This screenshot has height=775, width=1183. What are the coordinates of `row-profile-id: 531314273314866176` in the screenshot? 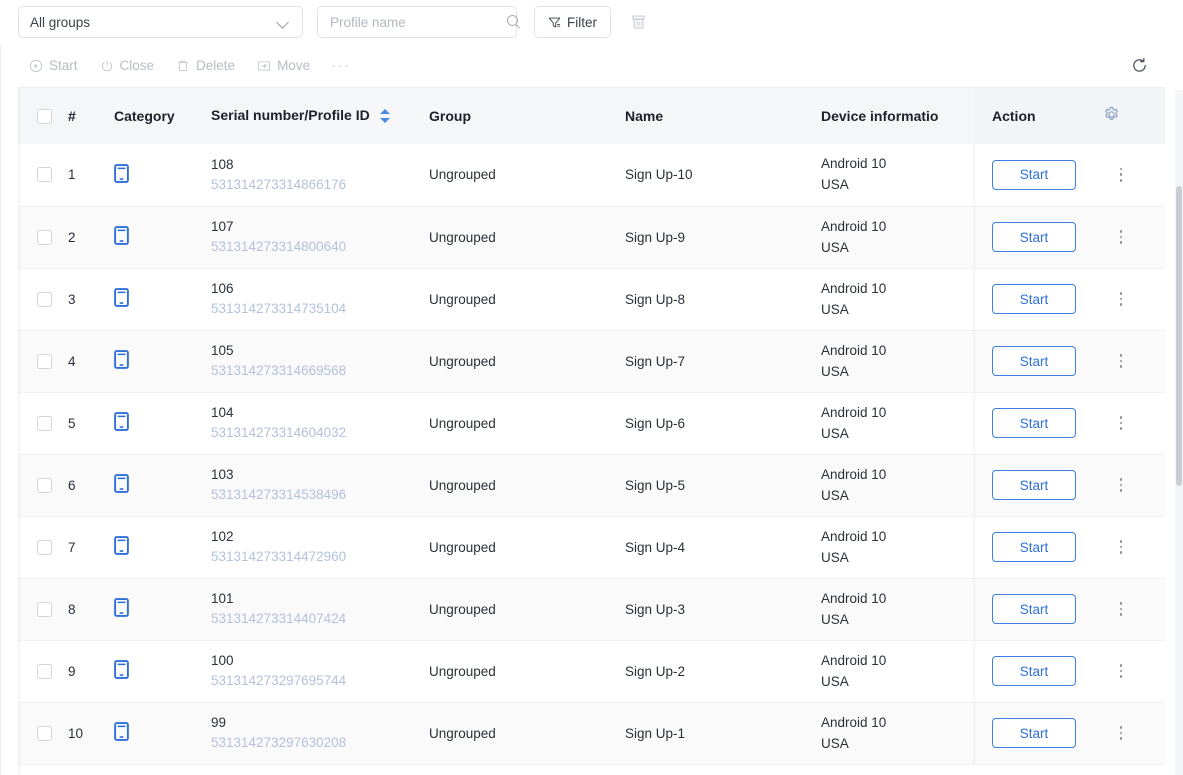 It's located at (318, 184).